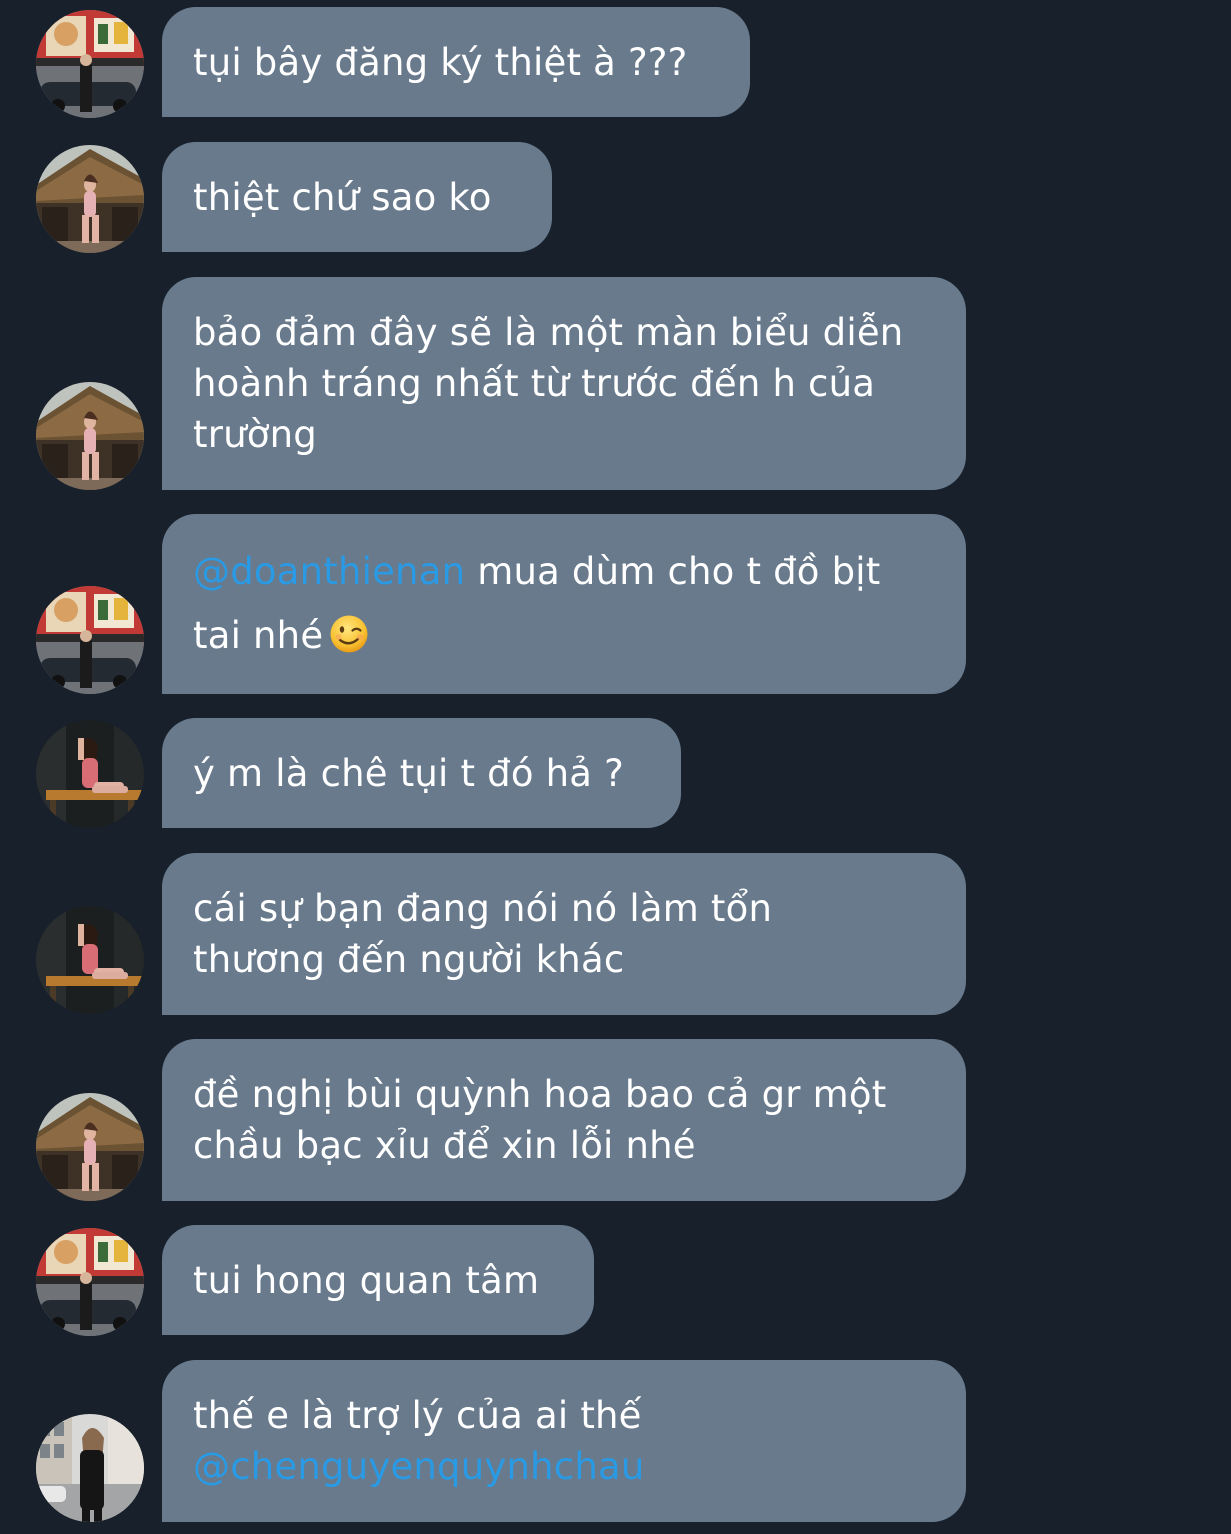  What do you see at coordinates (534, 383) in the screenshot?
I see `message-text-line-2: hoành tráng nhất từ trước đến h của` at bounding box center [534, 383].